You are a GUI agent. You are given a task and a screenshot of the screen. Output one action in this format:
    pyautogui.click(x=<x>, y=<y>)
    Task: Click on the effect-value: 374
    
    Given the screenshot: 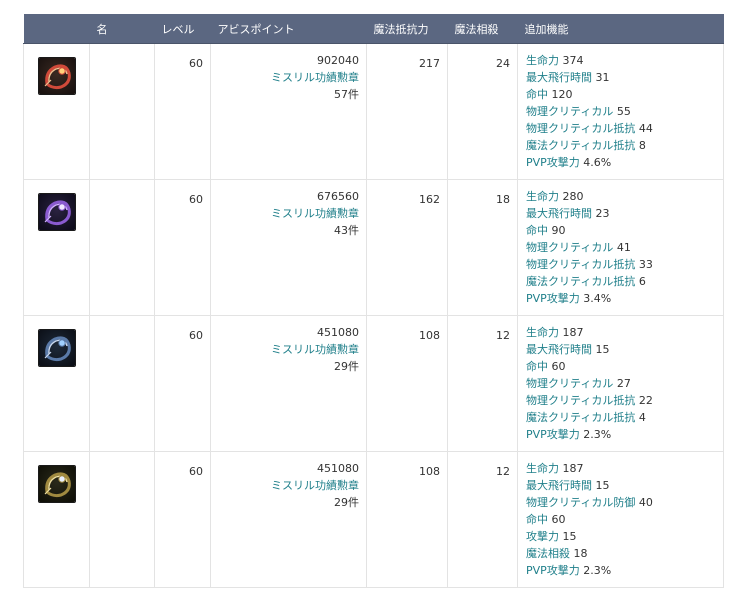 What is the action you would take?
    pyautogui.click(x=571, y=60)
    